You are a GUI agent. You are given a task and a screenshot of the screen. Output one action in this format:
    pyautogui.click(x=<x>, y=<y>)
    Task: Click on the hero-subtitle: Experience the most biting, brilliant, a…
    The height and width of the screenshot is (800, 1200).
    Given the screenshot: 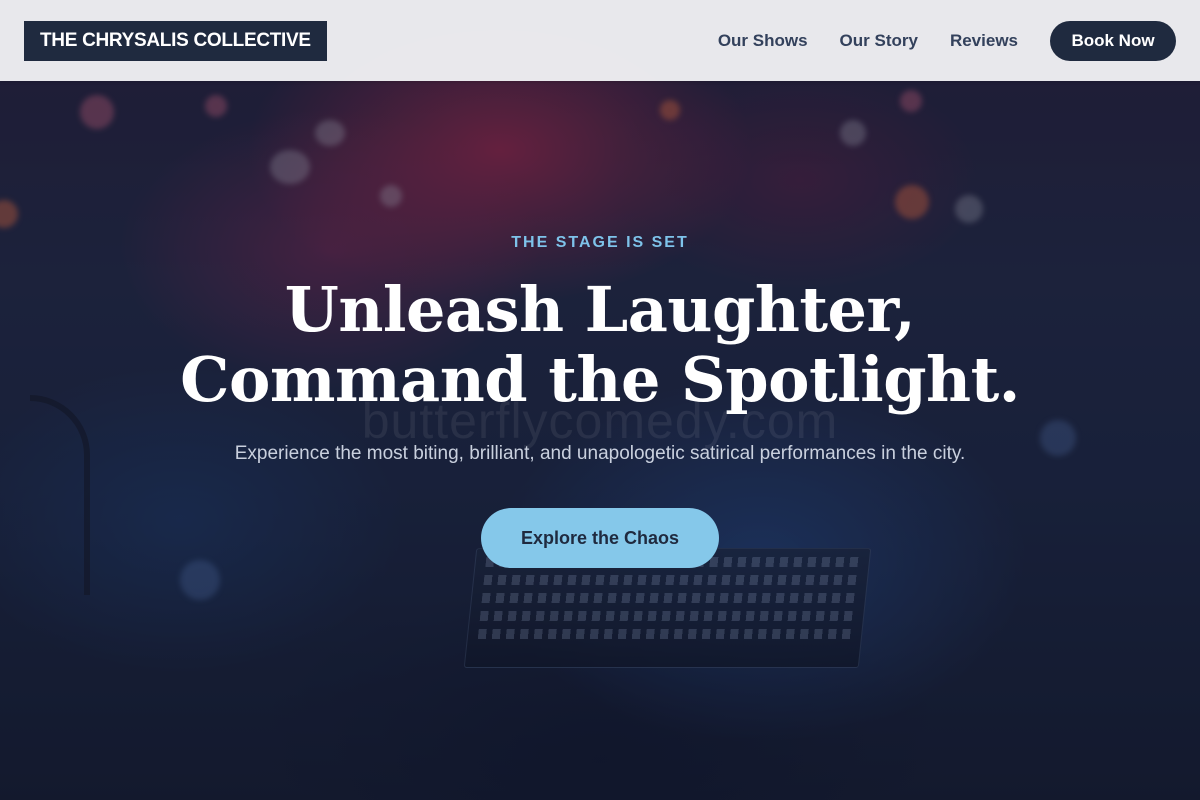 What is the action you would take?
    pyautogui.click(x=600, y=453)
    